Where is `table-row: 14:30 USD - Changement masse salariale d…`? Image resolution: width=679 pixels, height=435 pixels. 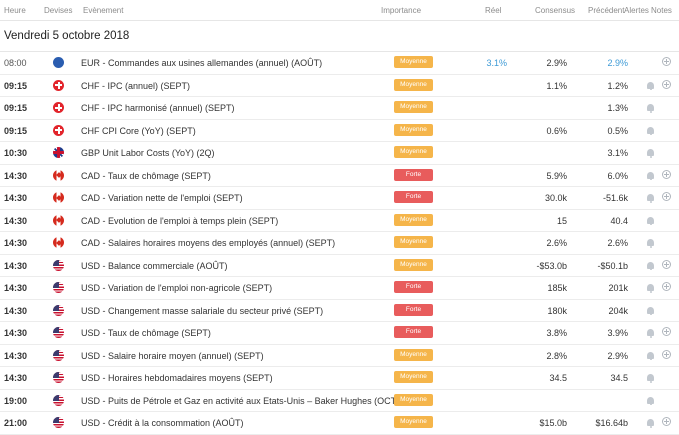 table-row: 14:30 USD - Changement masse salariale d… is located at coordinates (339, 311).